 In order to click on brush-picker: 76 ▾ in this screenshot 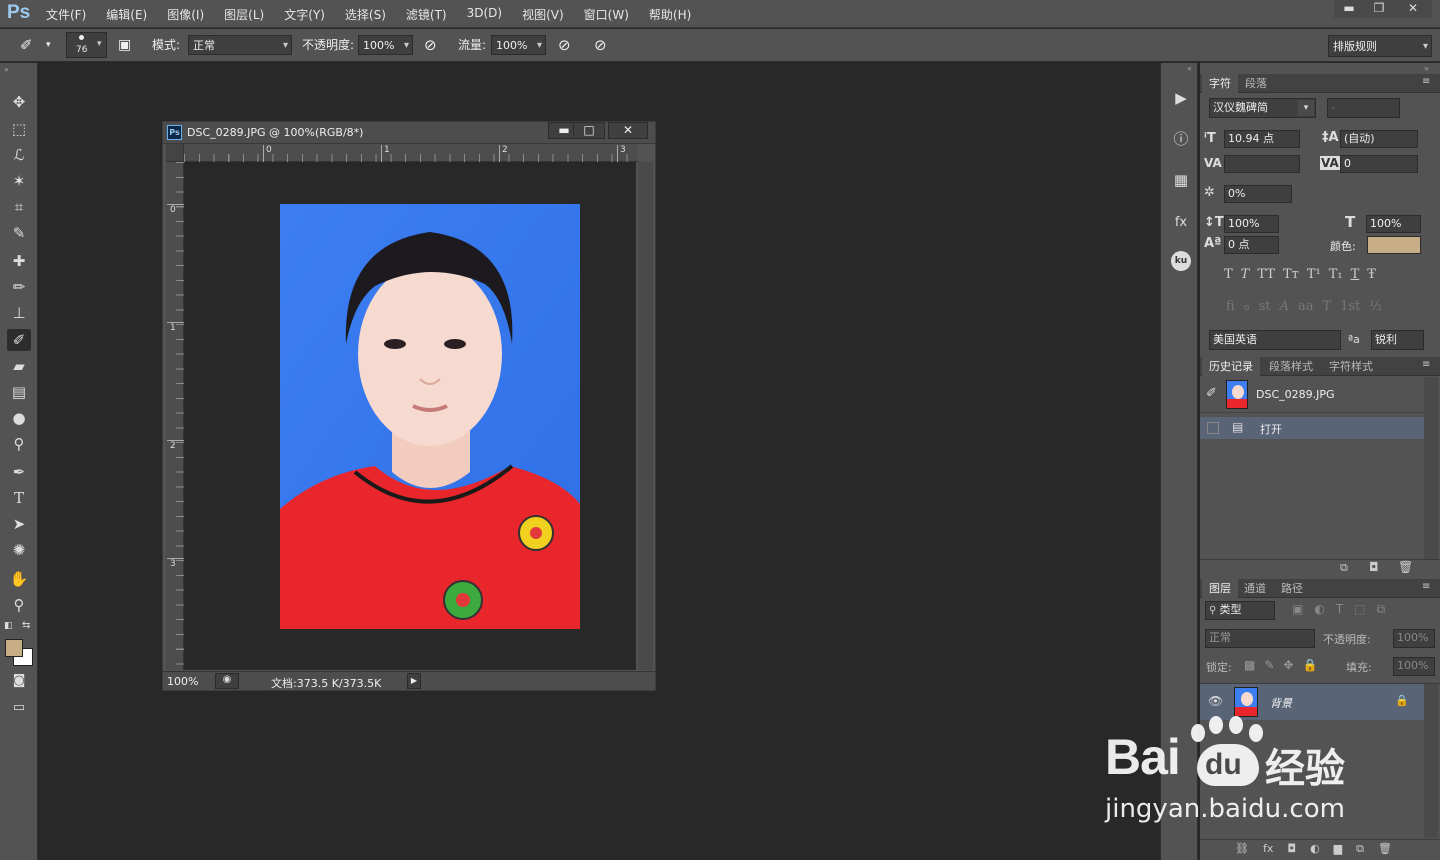, I will do `click(86, 45)`.